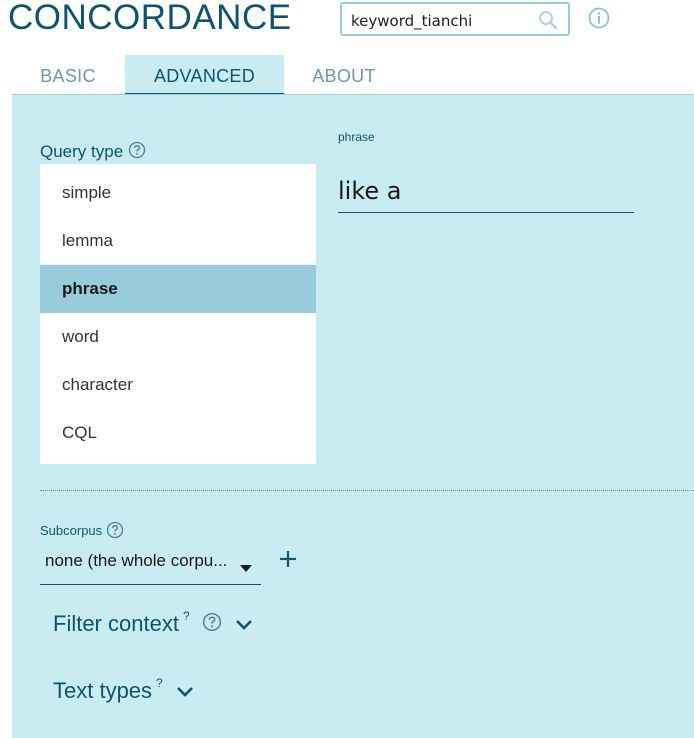 This screenshot has height=738, width=694. What do you see at coordinates (178, 241) in the screenshot?
I see `query-type-option-lemma: lemma` at bounding box center [178, 241].